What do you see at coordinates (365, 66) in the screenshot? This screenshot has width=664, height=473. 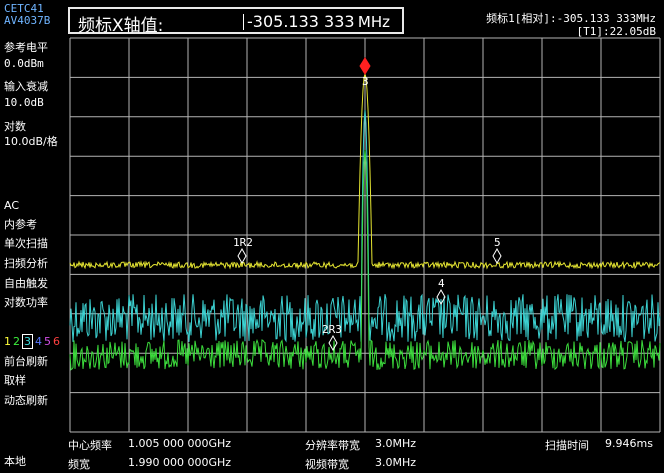 I see `marker-3-active-diamond` at bounding box center [365, 66].